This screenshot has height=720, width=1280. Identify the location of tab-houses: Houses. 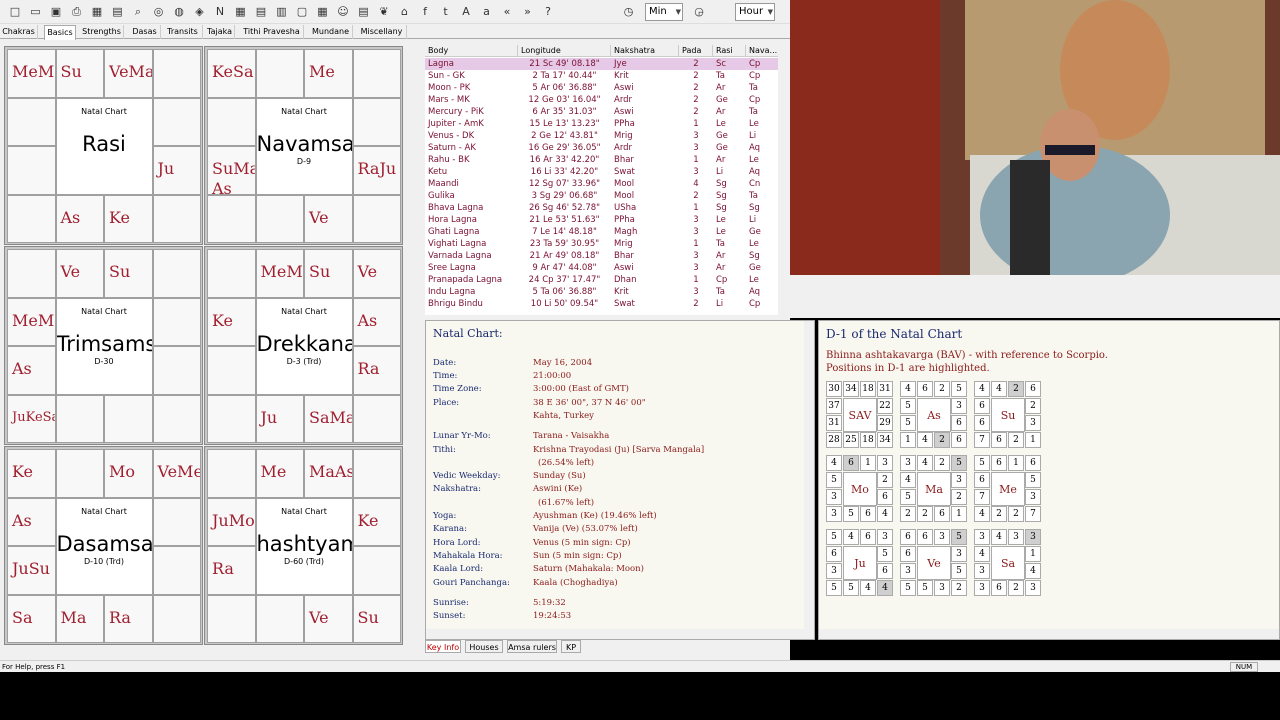
(484, 646).